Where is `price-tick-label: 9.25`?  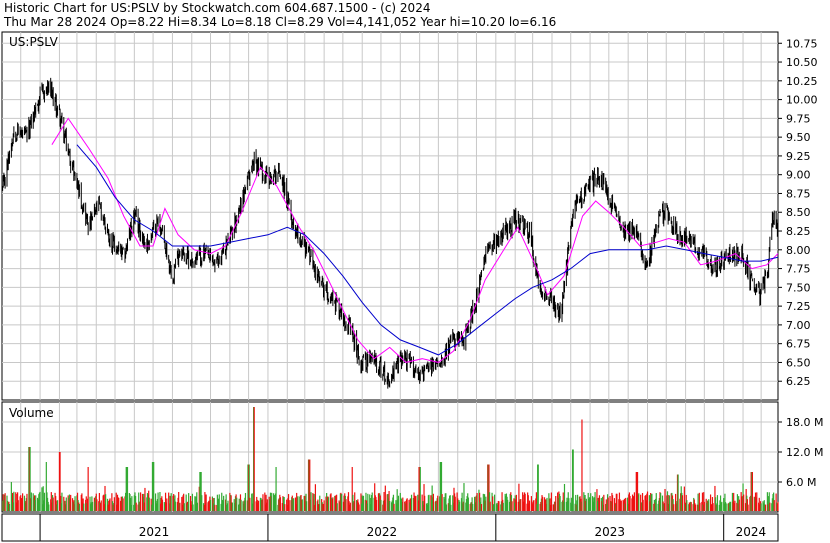 price-tick-label: 9.25 is located at coordinates (798, 156).